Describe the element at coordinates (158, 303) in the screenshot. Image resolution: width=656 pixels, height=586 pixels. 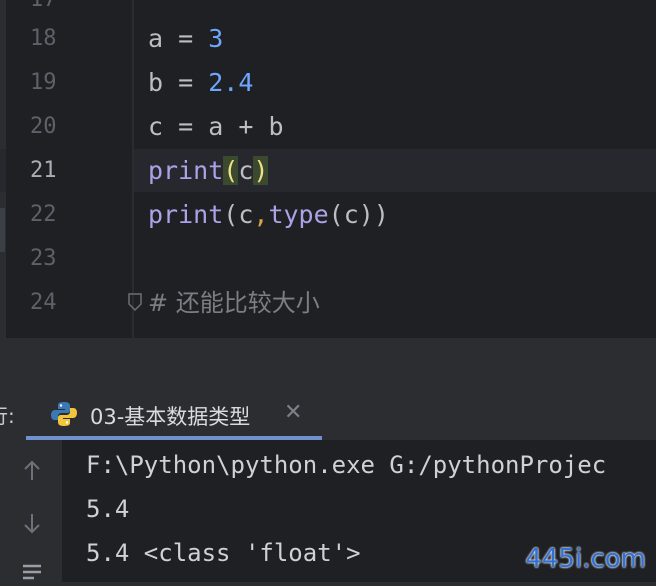
I see `comment-hash: #` at that location.